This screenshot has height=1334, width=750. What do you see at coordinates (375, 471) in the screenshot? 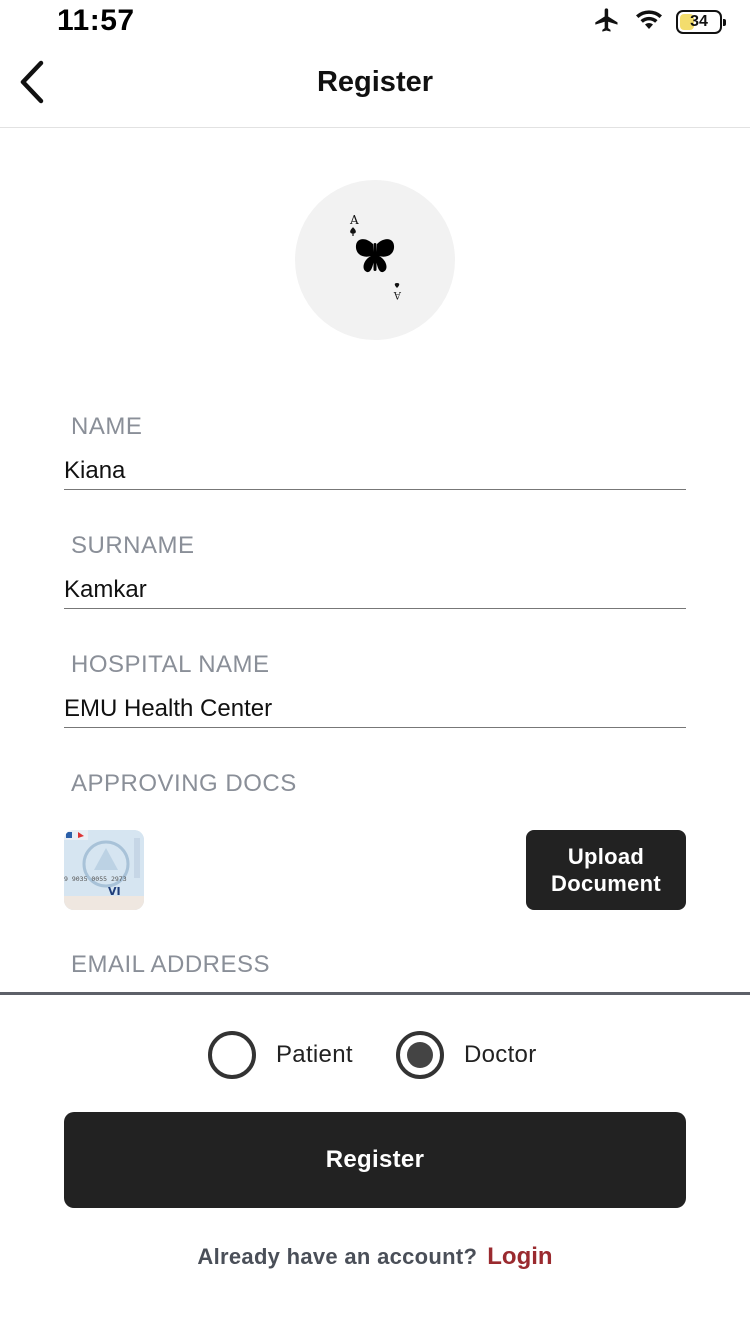
I see `name-input` at bounding box center [375, 471].